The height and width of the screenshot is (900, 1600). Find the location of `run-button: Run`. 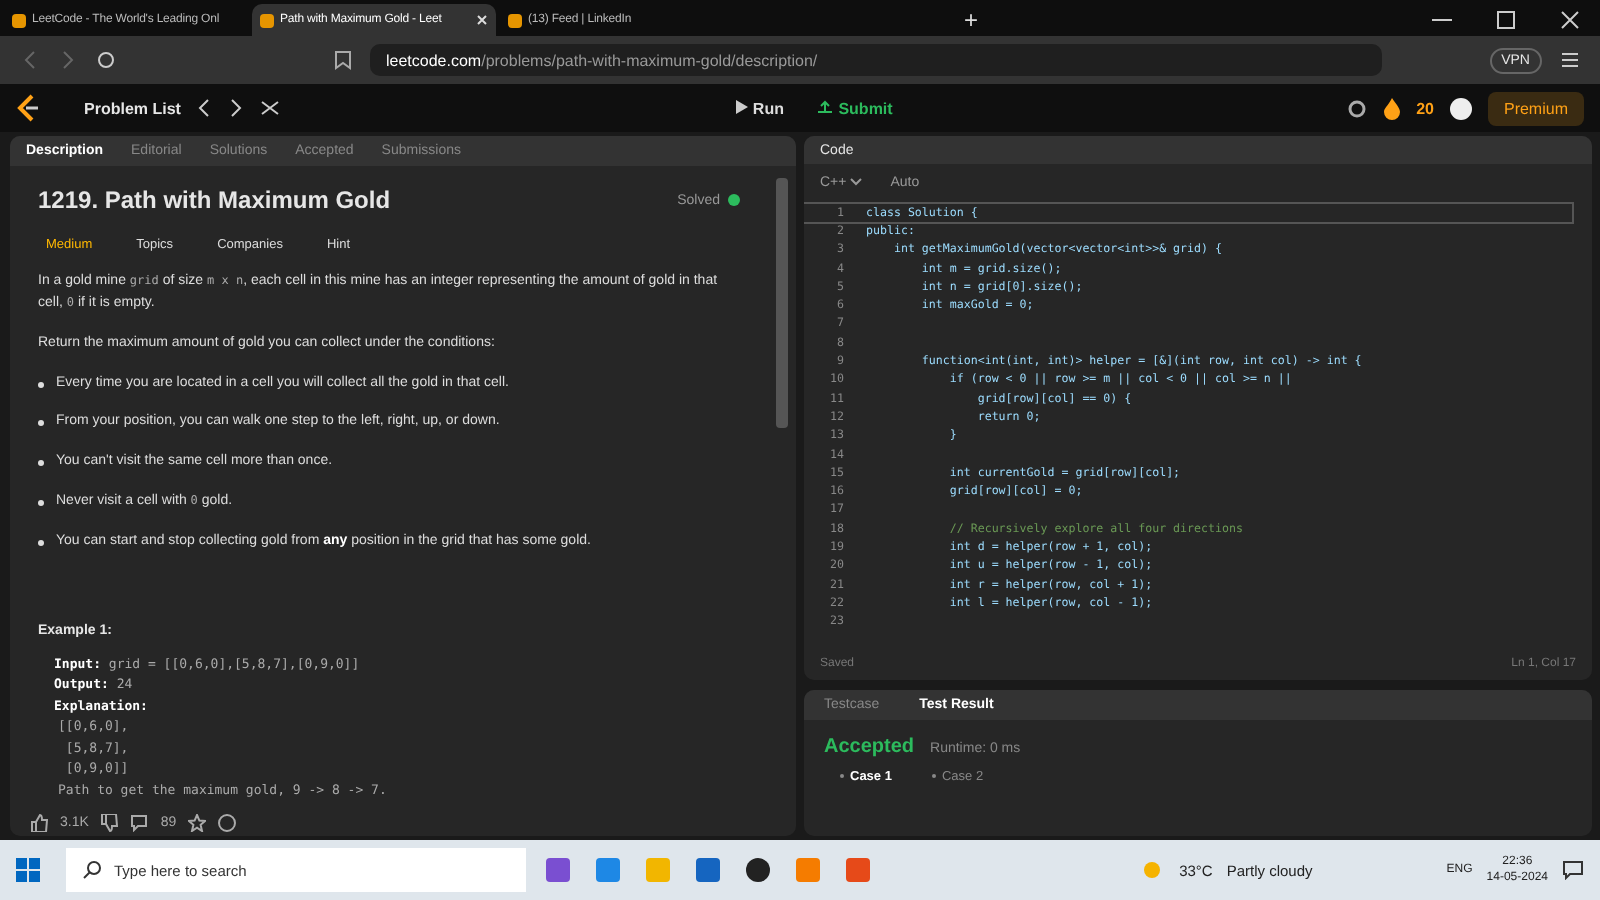

run-button: Run is located at coordinates (759, 108).